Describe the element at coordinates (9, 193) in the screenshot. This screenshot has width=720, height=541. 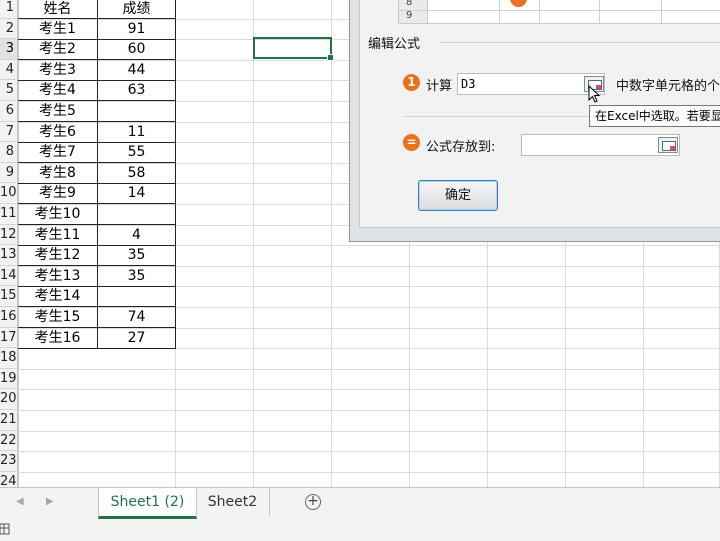
I see `row-header: 10` at that location.